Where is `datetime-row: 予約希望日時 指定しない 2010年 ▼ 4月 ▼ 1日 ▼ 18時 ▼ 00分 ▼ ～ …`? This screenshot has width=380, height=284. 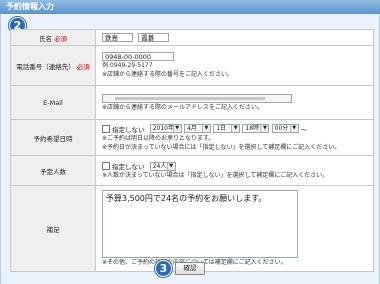 datetime-row: 予約希望日時 指定しない 2010年 ▼ 4月 ▼ 1日 ▼ 18時 ▼ 00分 ▼ ～ … is located at coordinates (192, 137).